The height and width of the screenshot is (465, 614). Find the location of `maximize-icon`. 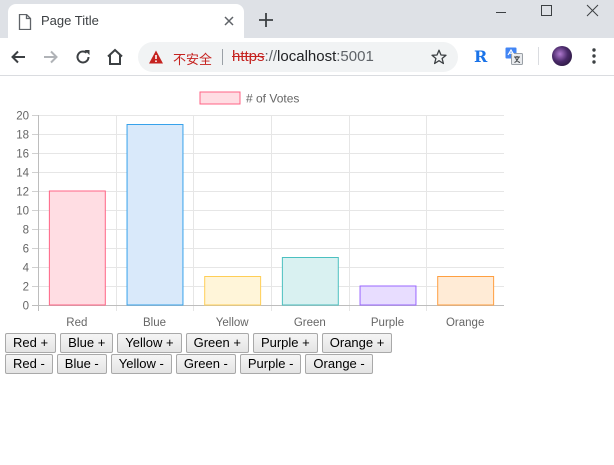

maximize-icon is located at coordinates (546, 12).